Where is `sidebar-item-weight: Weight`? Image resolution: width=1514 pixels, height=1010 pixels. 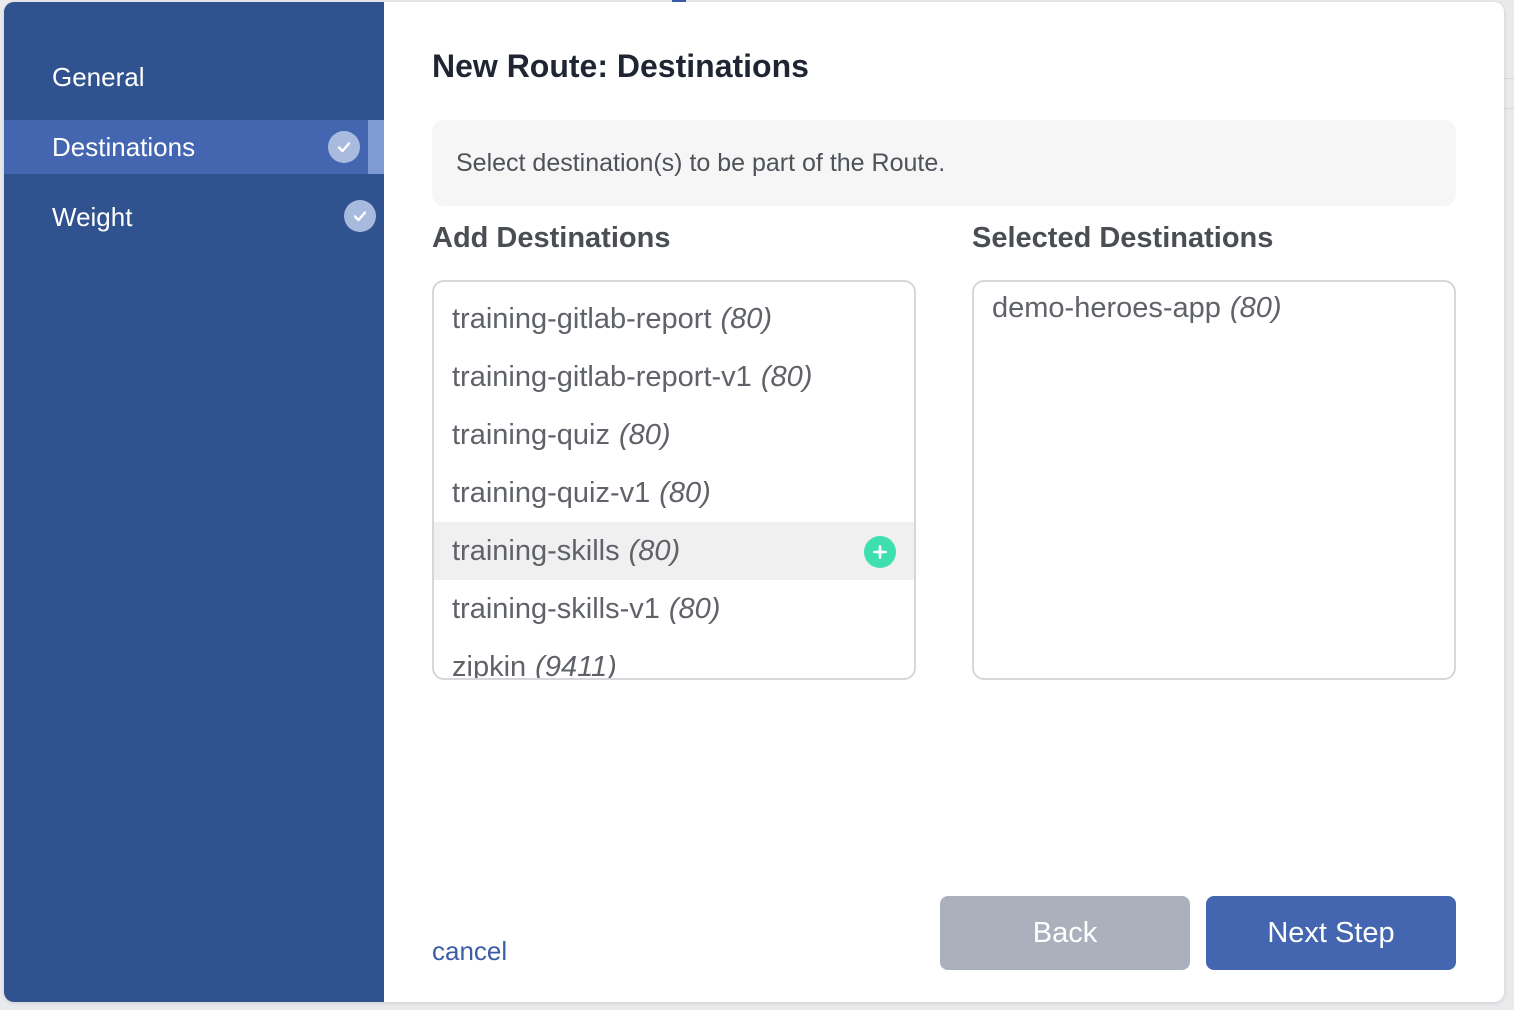
sidebar-item-weight: Weight is located at coordinates (194, 217).